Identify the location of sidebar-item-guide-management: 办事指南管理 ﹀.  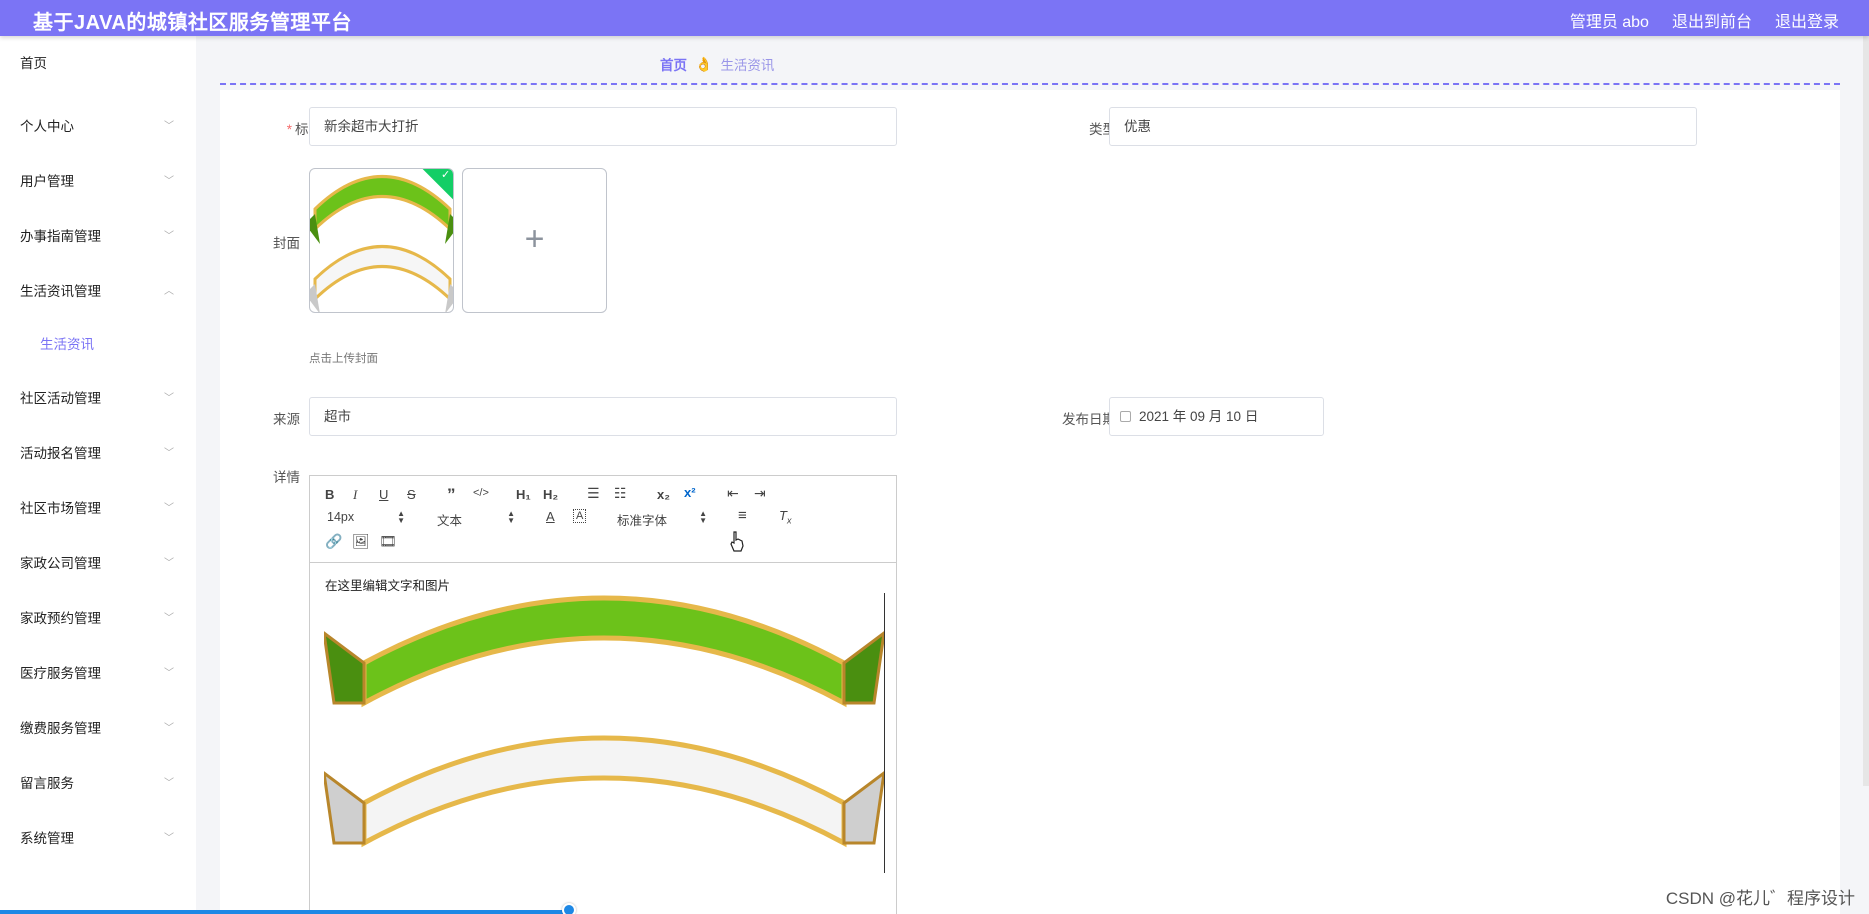
(98, 236).